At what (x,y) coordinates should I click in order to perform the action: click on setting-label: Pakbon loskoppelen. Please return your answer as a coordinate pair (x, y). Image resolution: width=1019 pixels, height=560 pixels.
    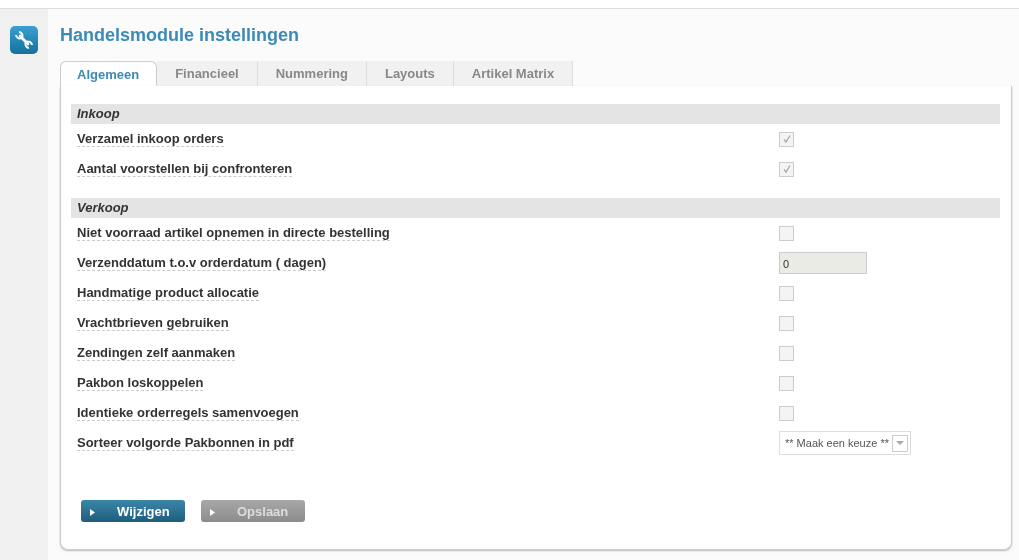
    Looking at the image, I should click on (140, 383).